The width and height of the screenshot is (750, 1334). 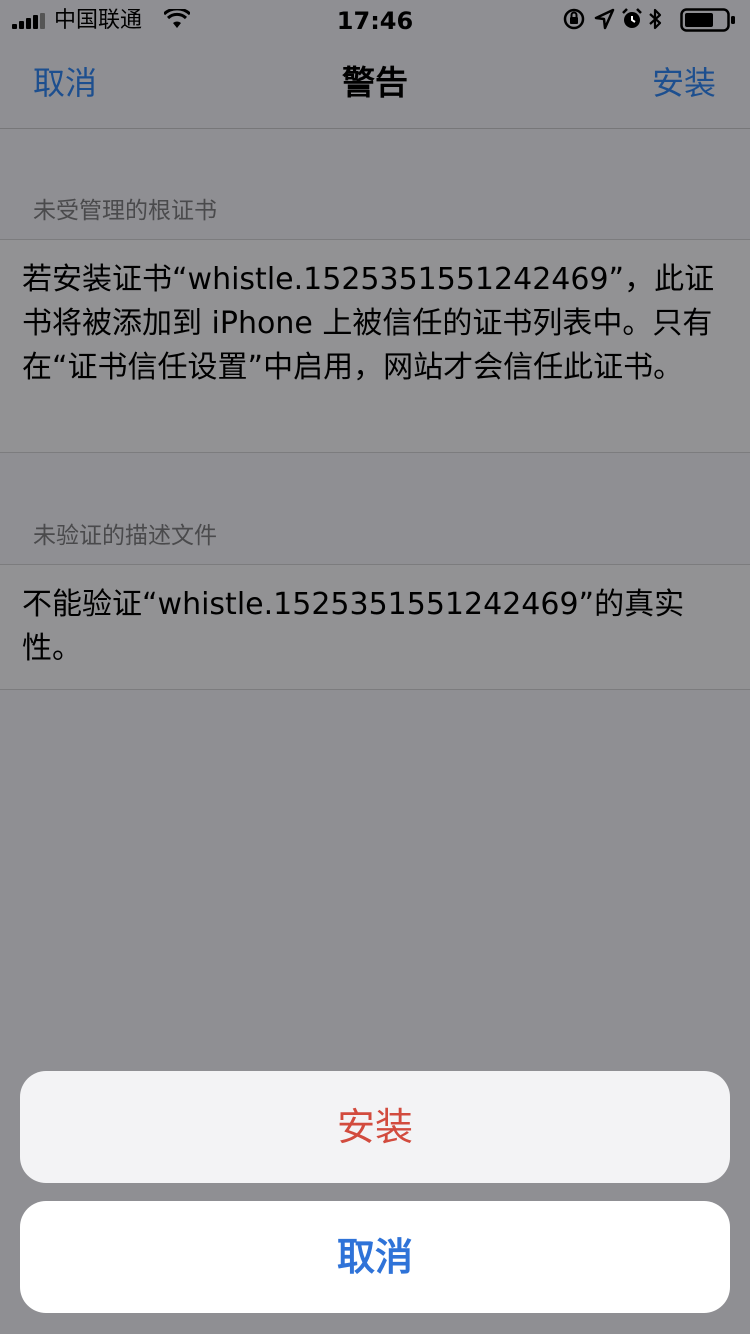 I want to click on battery-icon, so click(x=707, y=20).